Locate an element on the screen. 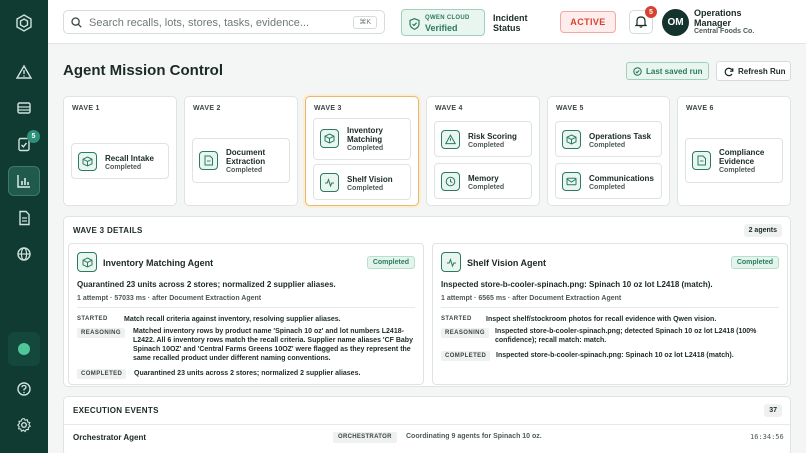 The height and width of the screenshot is (453, 806). user-name: Operations Manager is located at coordinates (718, 18).